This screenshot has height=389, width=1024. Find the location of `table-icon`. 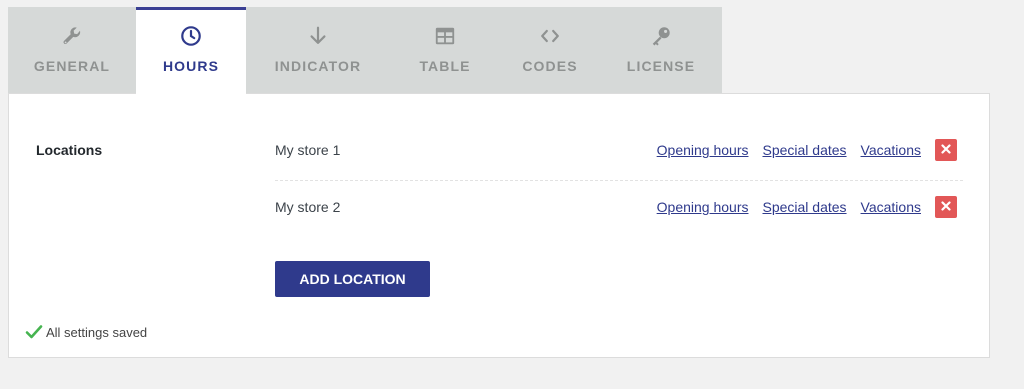

table-icon is located at coordinates (445, 36).